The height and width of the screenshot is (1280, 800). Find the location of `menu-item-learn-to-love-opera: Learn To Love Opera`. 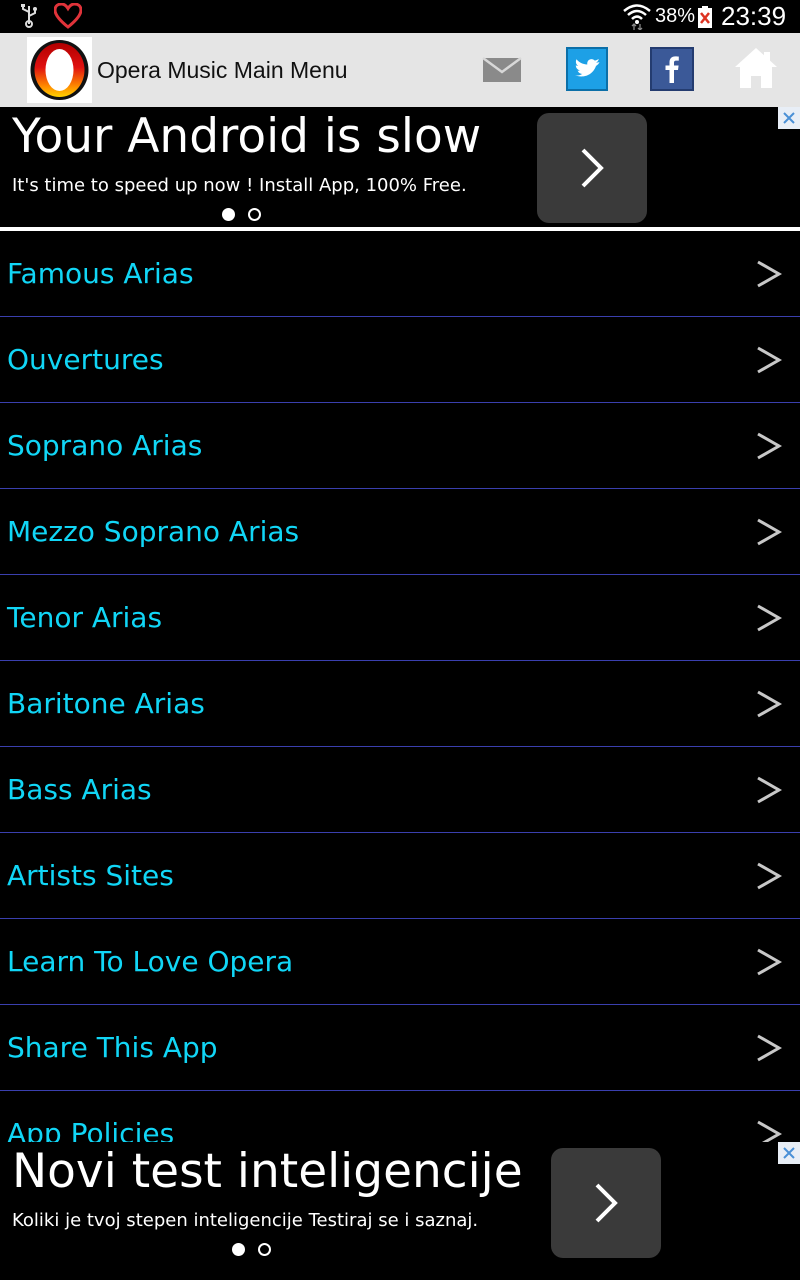

menu-item-learn-to-love-opera: Learn To Love Opera is located at coordinates (400, 962).